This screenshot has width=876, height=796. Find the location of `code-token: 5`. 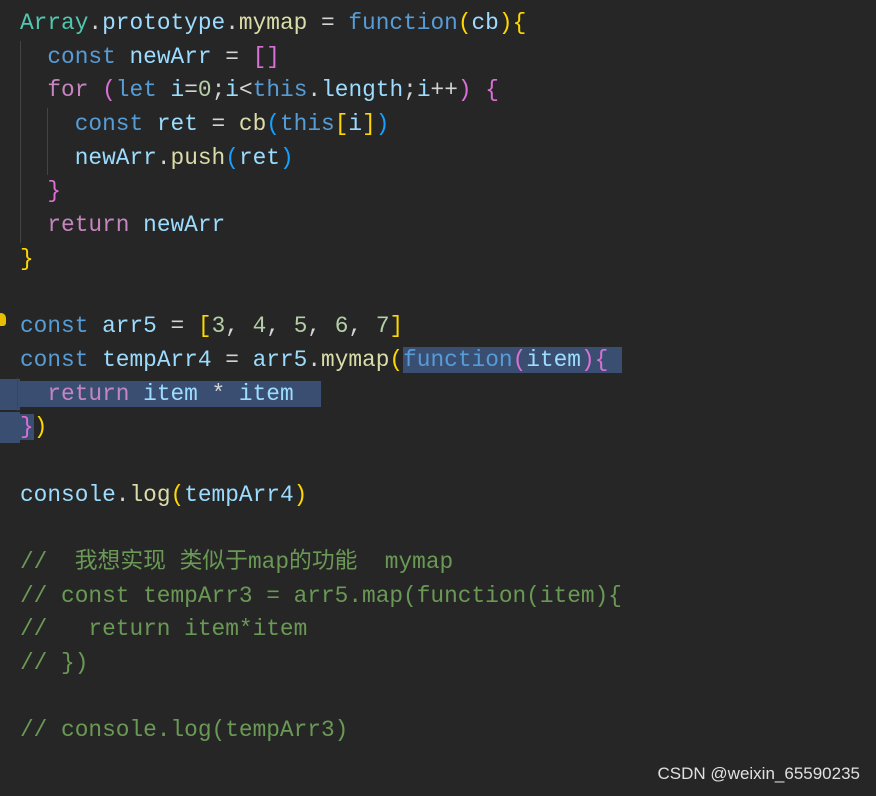

code-token: 5 is located at coordinates (300, 326).